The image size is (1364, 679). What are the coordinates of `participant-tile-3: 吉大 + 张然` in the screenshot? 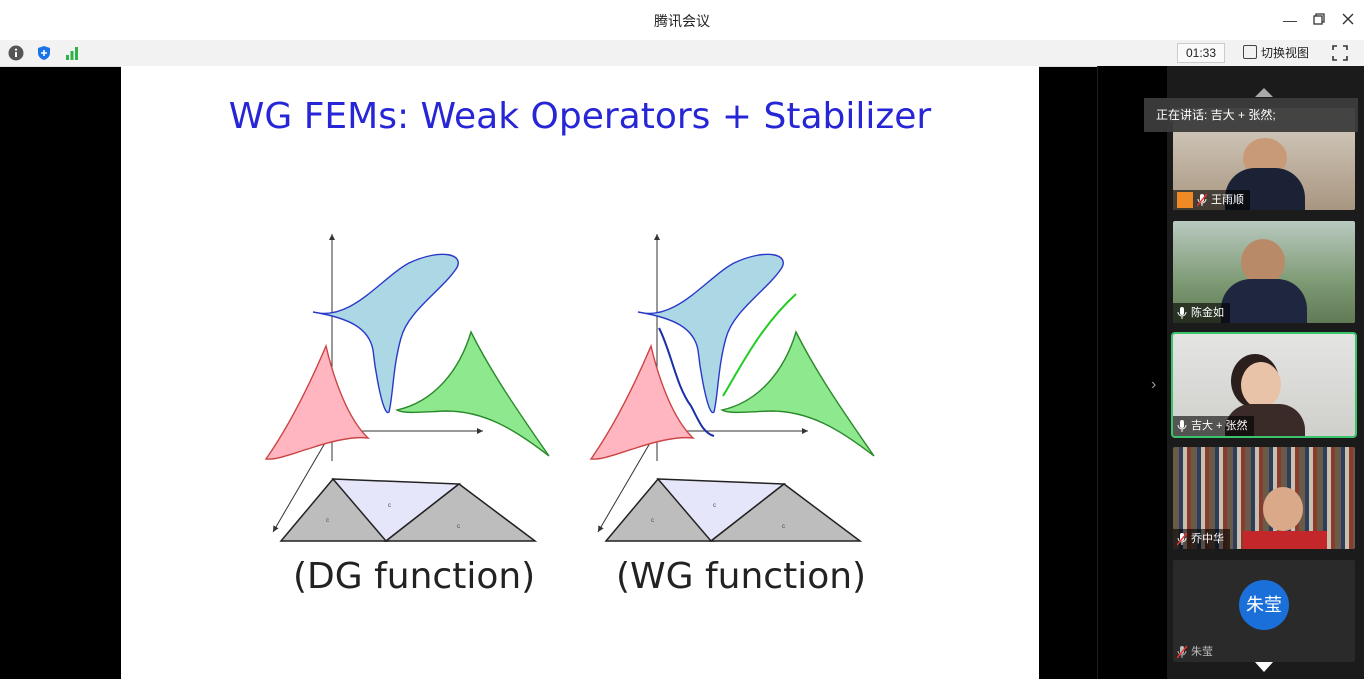 It's located at (1264, 385).